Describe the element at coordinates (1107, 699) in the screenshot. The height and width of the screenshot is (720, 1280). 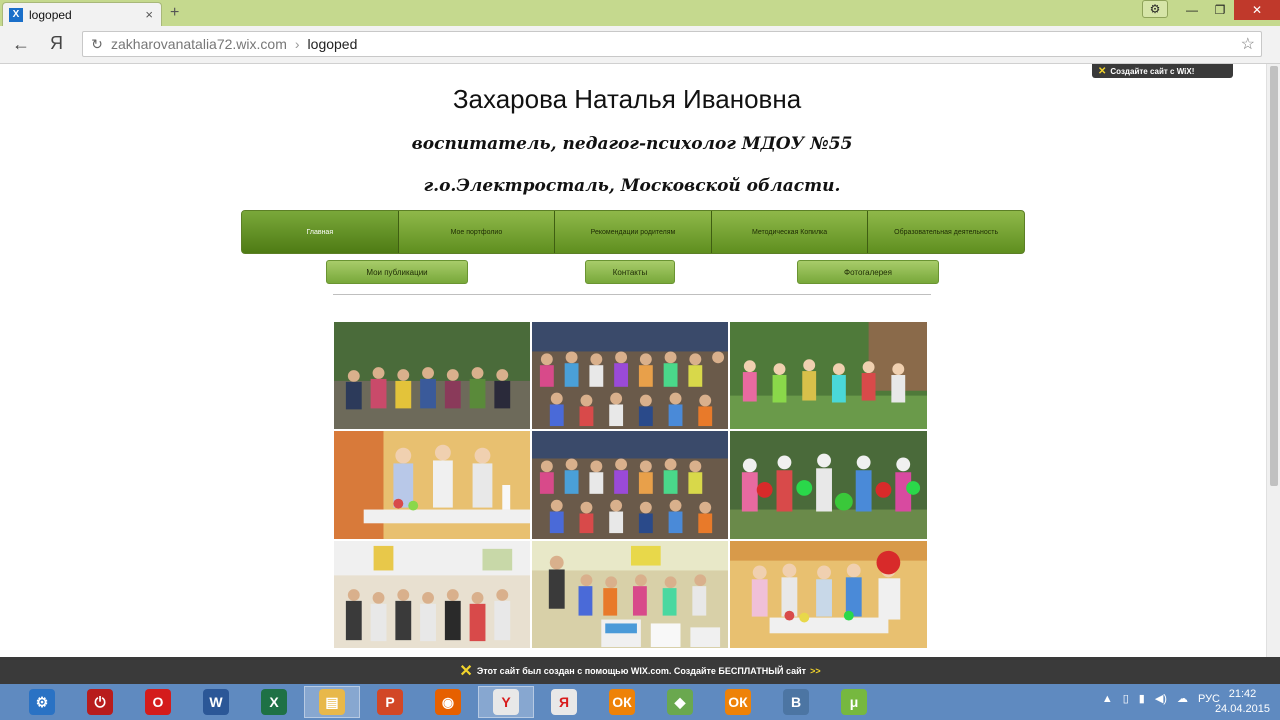
I see `tray-expand-icon: ▲` at that location.